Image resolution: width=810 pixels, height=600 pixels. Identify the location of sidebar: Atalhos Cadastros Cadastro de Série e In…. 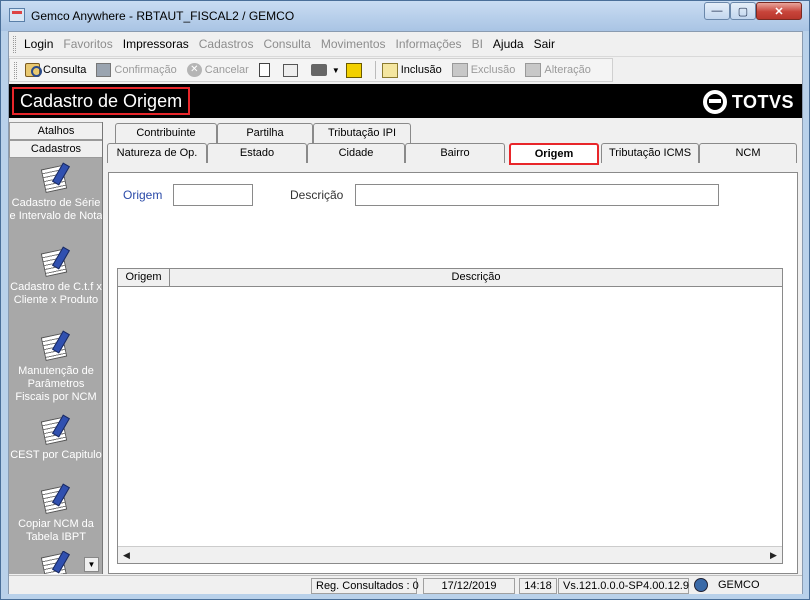
(56, 348).